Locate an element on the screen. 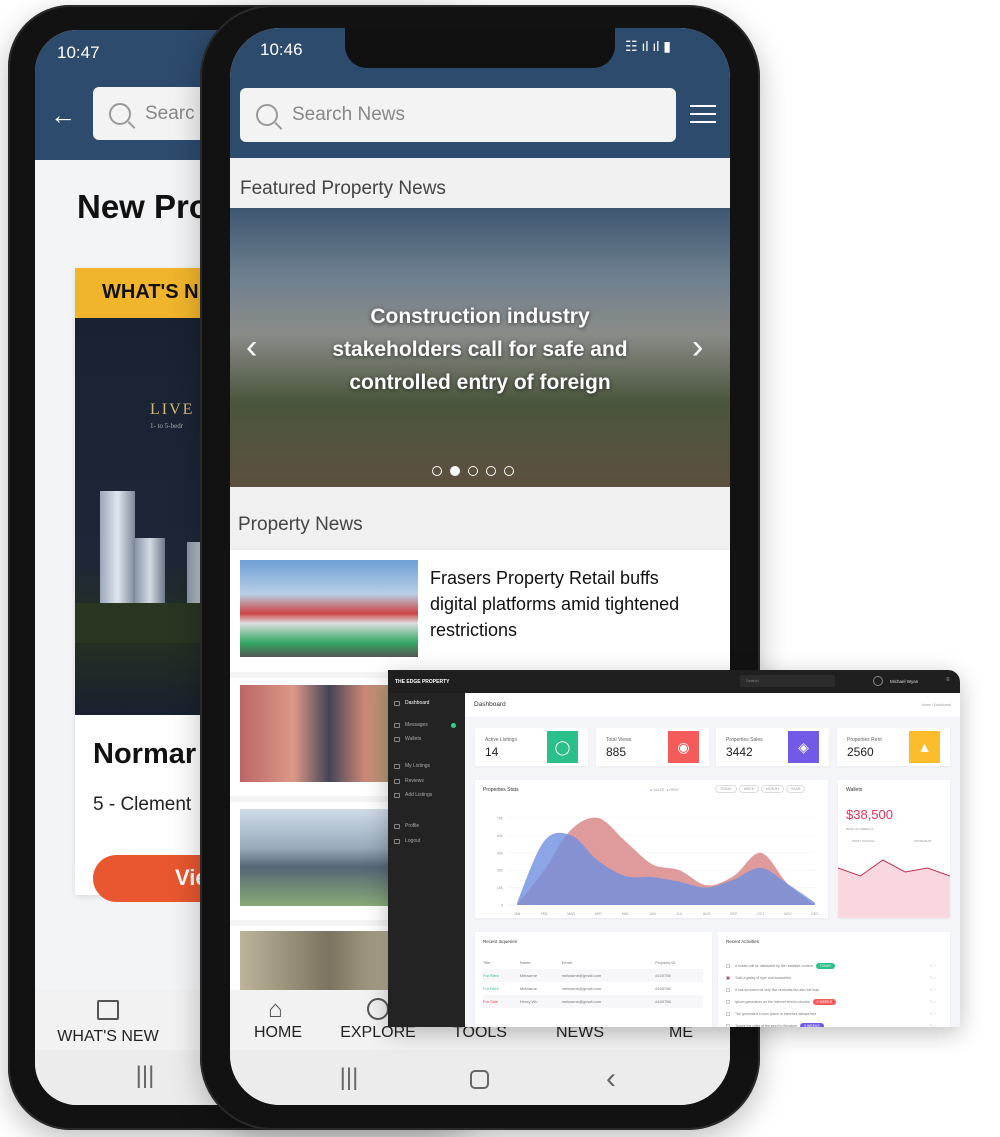 This screenshot has width=1000, height=1137. sidebar-item-wallets: Wallets is located at coordinates (407, 739).